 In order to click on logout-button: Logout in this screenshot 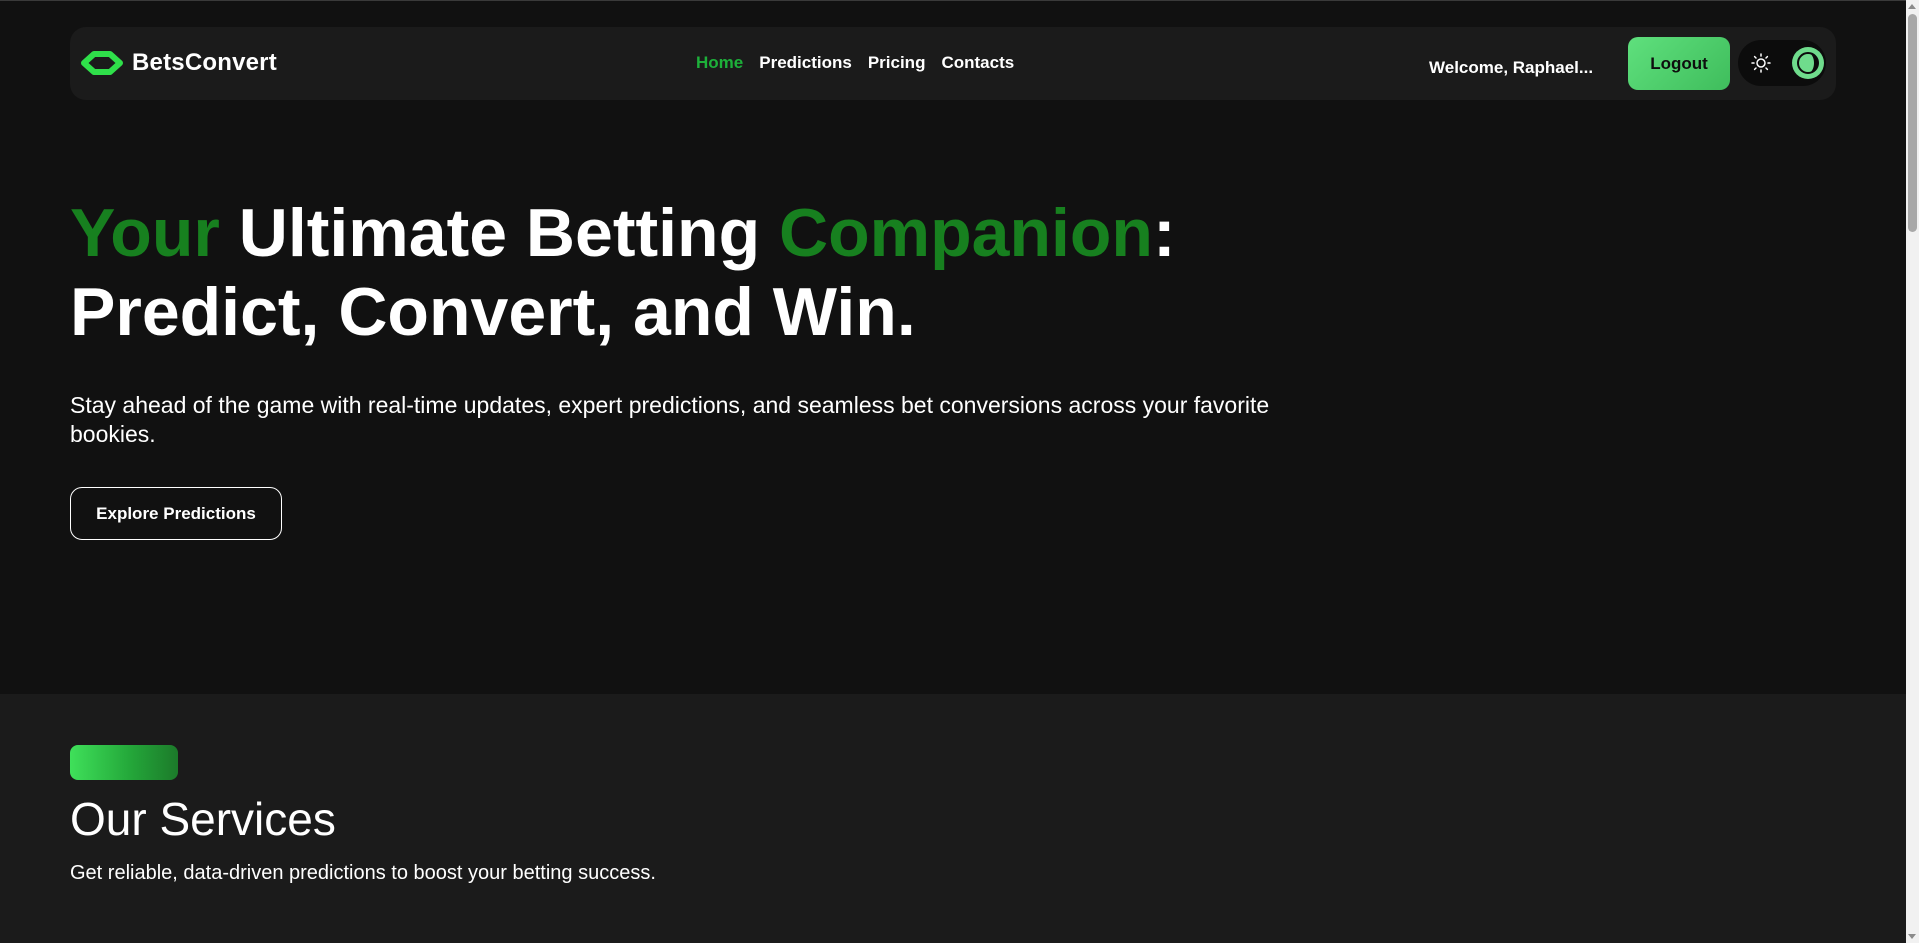, I will do `click(1679, 63)`.